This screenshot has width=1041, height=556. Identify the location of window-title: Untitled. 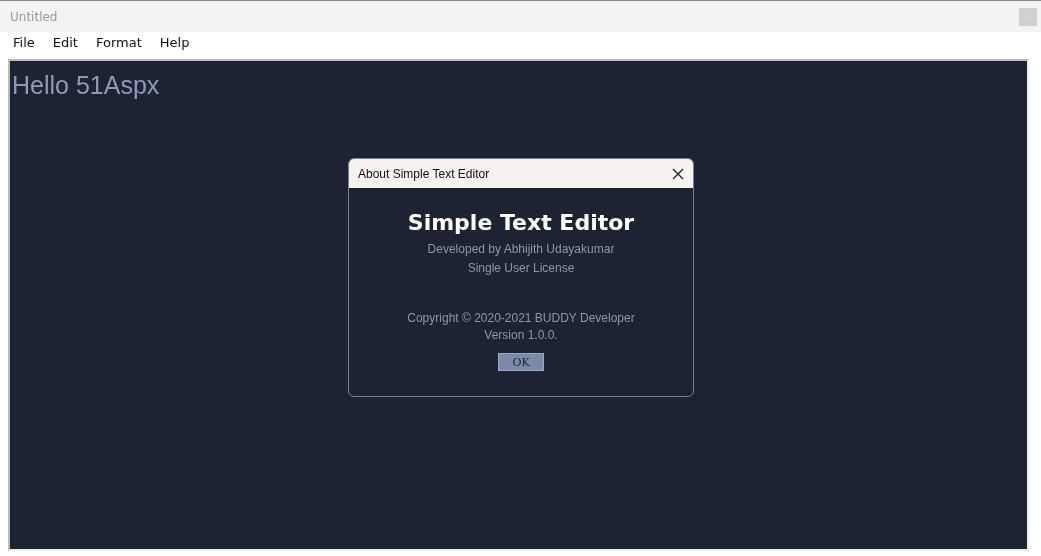
(34, 16).